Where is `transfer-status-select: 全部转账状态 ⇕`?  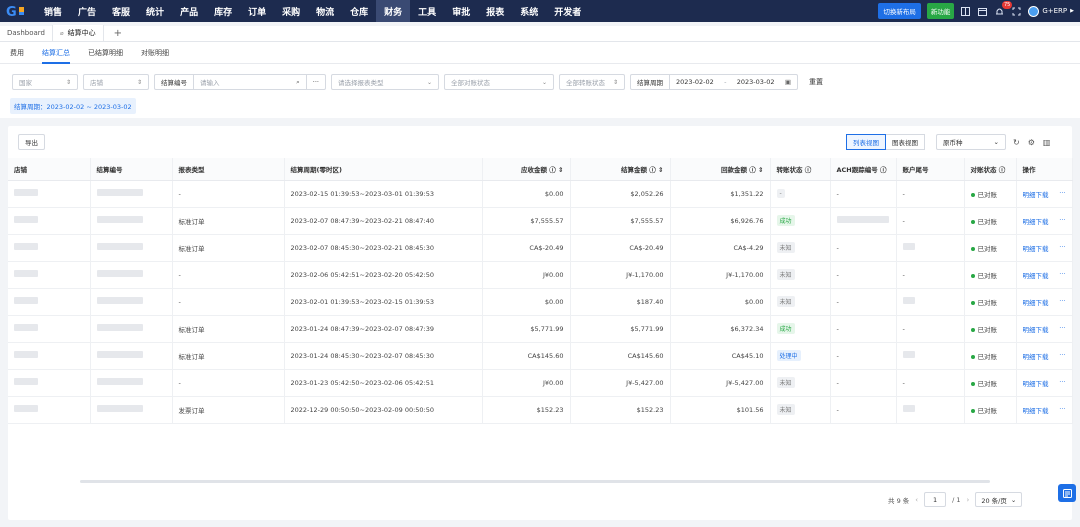 transfer-status-select: 全部转账状态 ⇕ is located at coordinates (592, 82).